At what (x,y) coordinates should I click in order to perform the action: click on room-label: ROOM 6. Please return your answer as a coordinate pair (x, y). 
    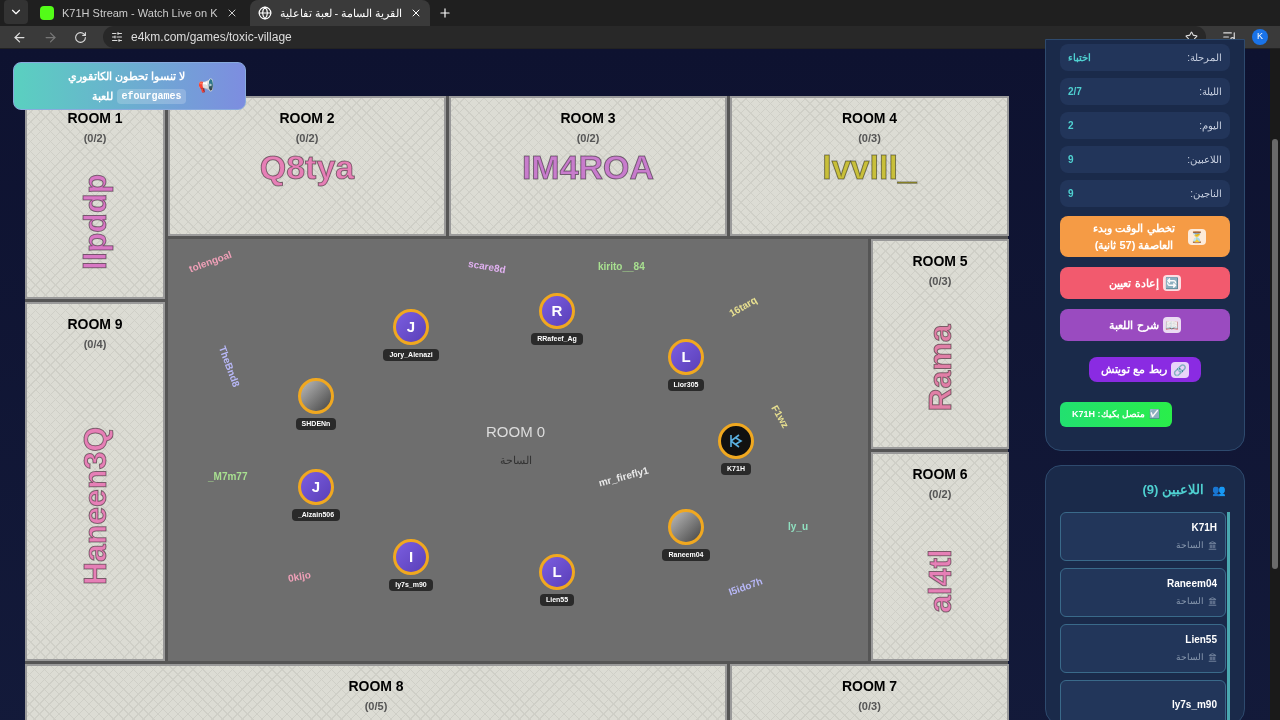
    Looking at the image, I should click on (940, 474).